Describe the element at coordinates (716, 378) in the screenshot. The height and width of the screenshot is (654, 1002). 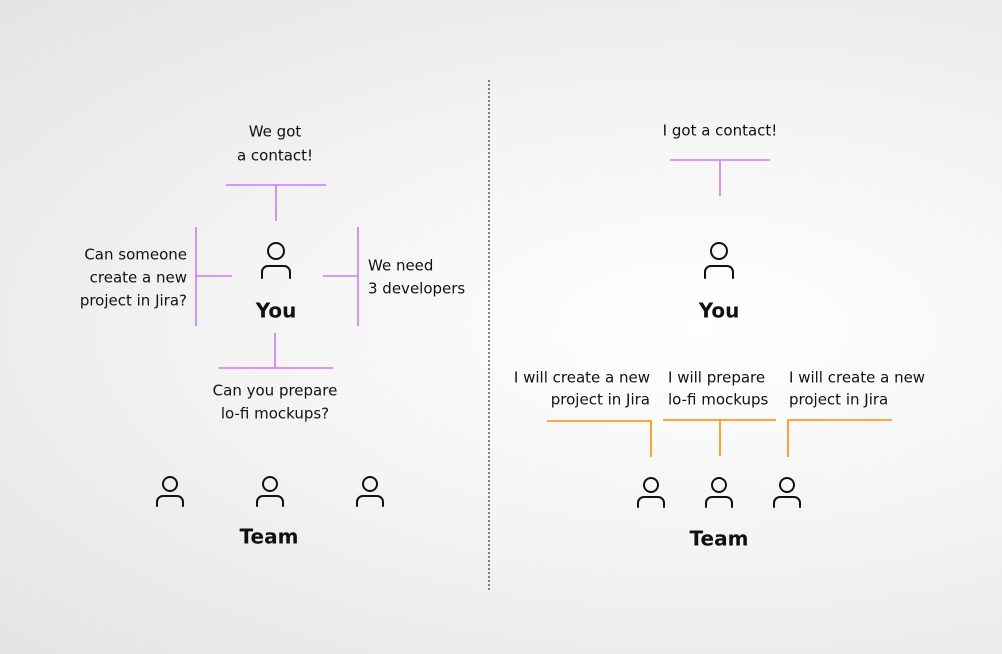
I see `team-message: I will prepare` at that location.